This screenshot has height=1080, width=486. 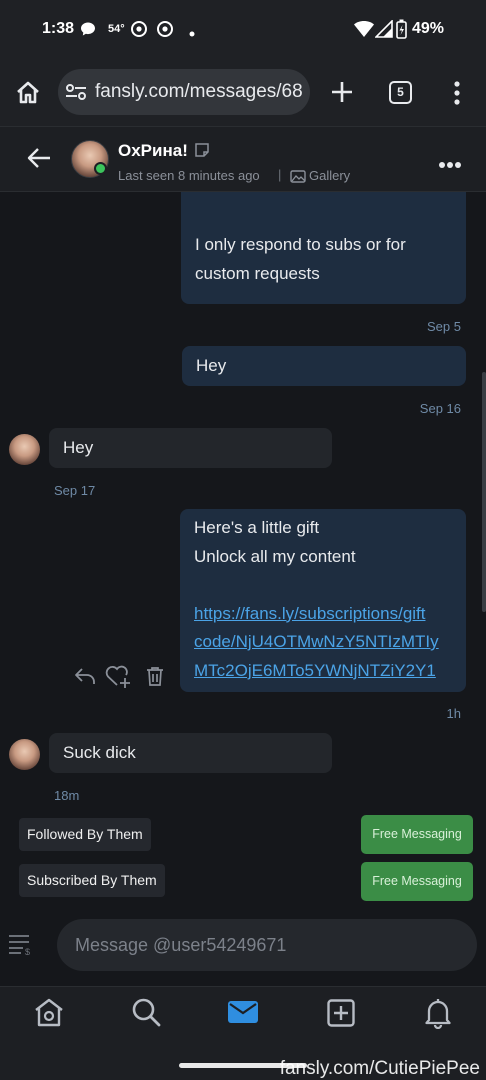 I want to click on message-input, so click(x=267, y=945).